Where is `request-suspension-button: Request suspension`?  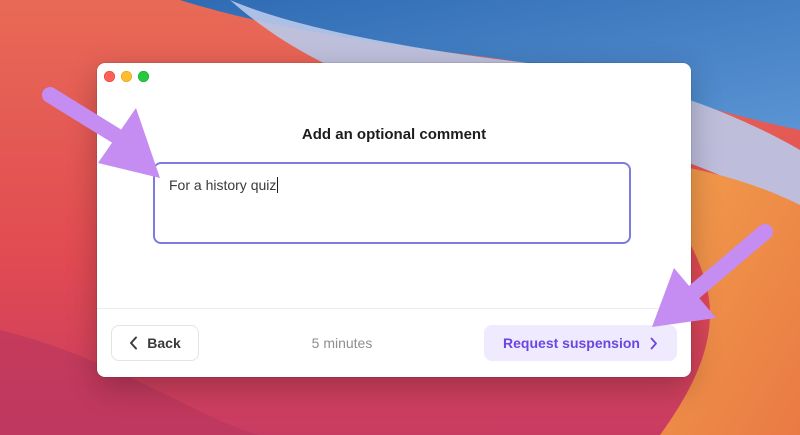 request-suspension-button: Request suspension is located at coordinates (580, 343).